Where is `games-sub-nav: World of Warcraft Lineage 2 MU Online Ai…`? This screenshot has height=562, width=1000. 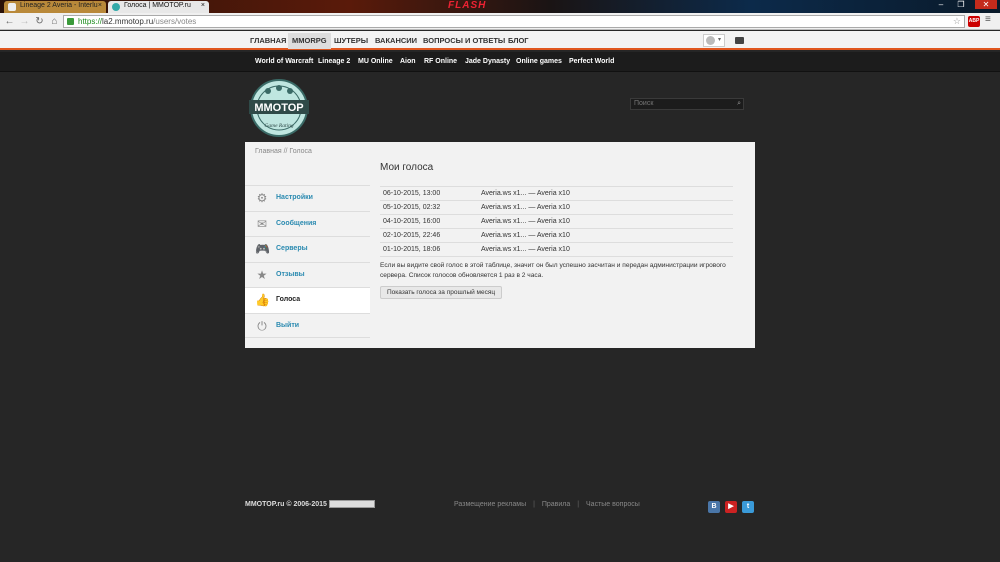
games-sub-nav: World of Warcraft Lineage 2 MU Online Ai… is located at coordinates (500, 62).